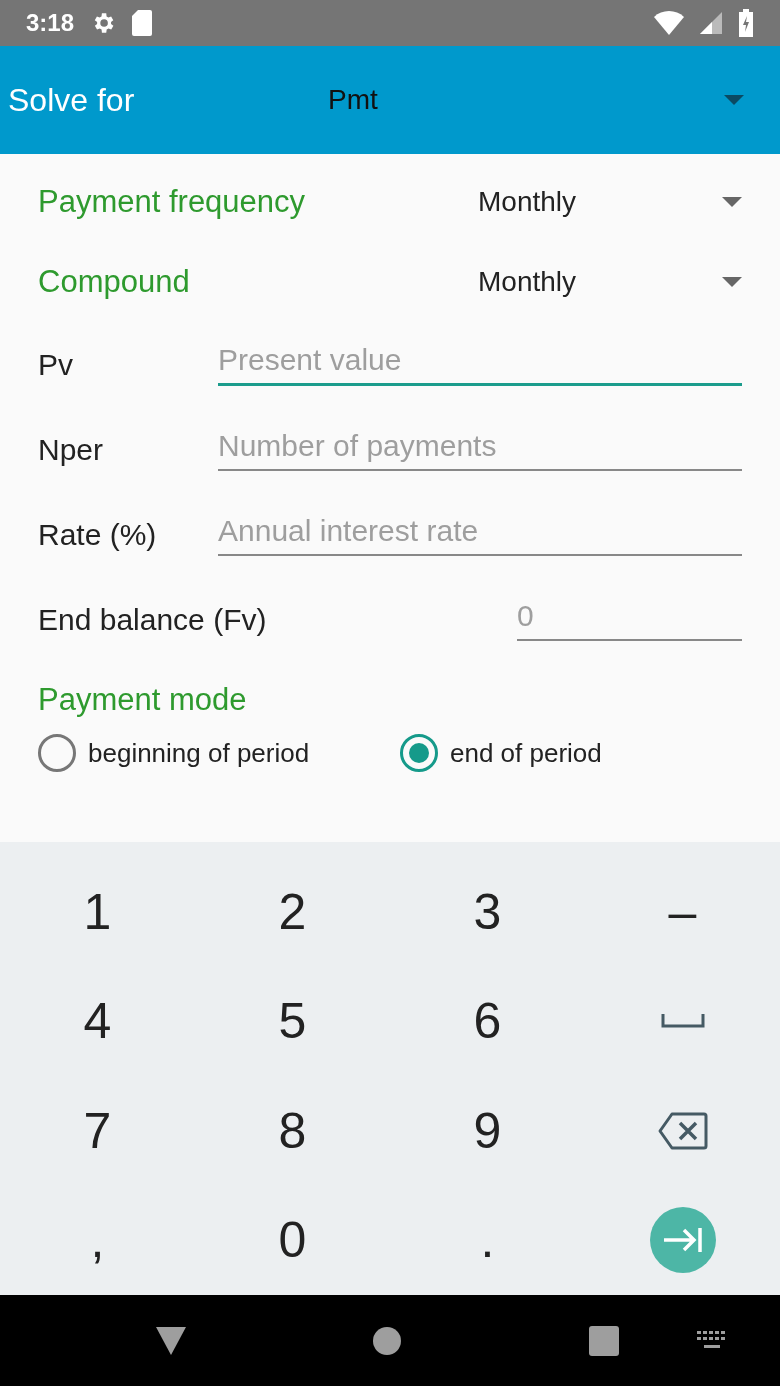  What do you see at coordinates (199, 753) in the screenshot?
I see `radio-label: beginning of period` at bounding box center [199, 753].